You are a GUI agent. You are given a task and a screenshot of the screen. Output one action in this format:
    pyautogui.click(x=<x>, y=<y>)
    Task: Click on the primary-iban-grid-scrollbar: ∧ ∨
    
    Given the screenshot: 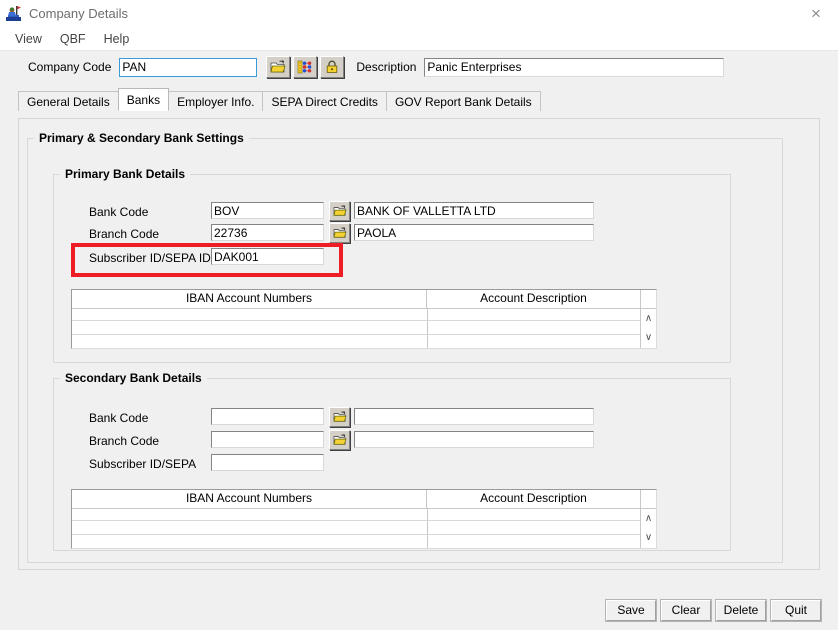 What is the action you would take?
    pyautogui.click(x=648, y=319)
    